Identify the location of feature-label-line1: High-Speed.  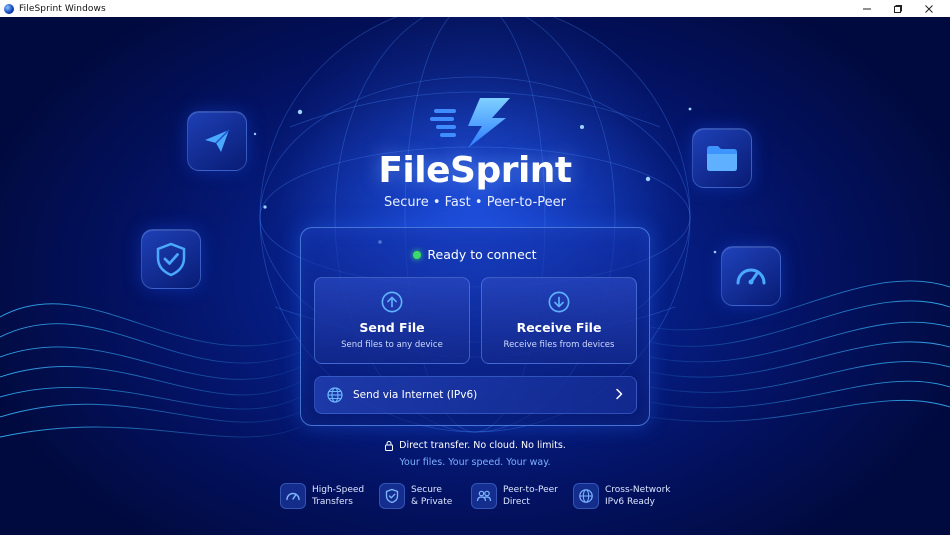
(338, 490).